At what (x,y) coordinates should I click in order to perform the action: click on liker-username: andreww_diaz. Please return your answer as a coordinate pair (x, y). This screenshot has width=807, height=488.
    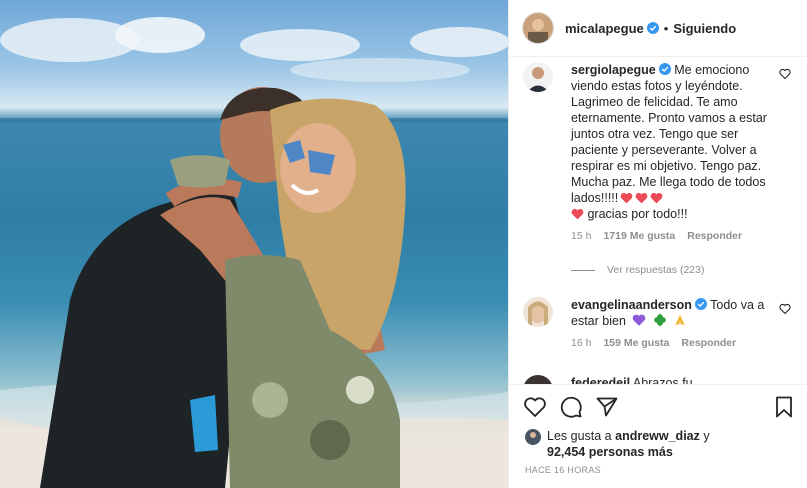
    Looking at the image, I should click on (657, 436).